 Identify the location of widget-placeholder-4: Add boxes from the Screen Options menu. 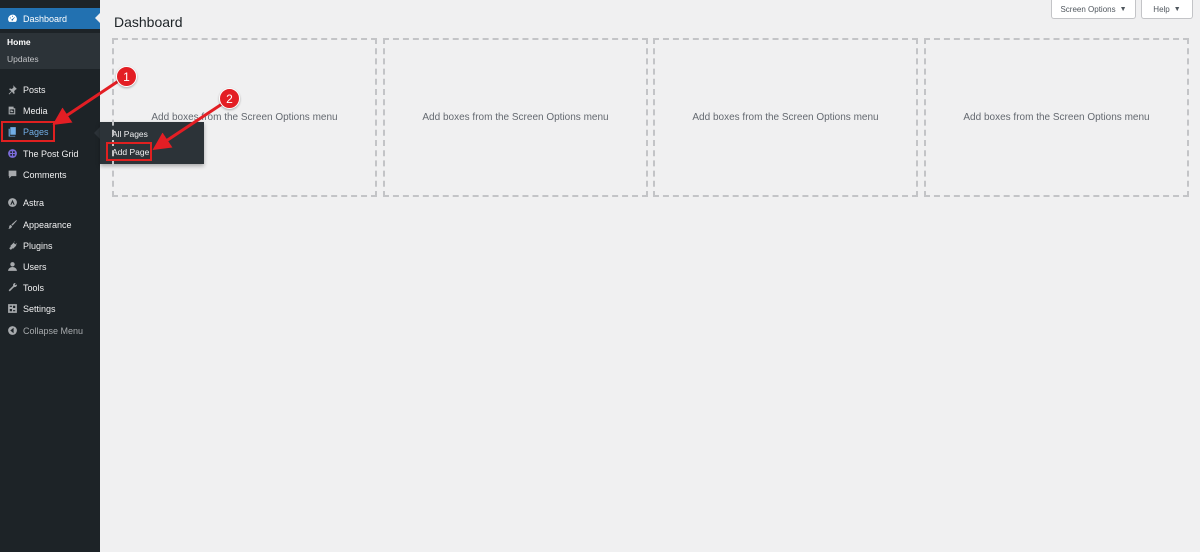
(1056, 117).